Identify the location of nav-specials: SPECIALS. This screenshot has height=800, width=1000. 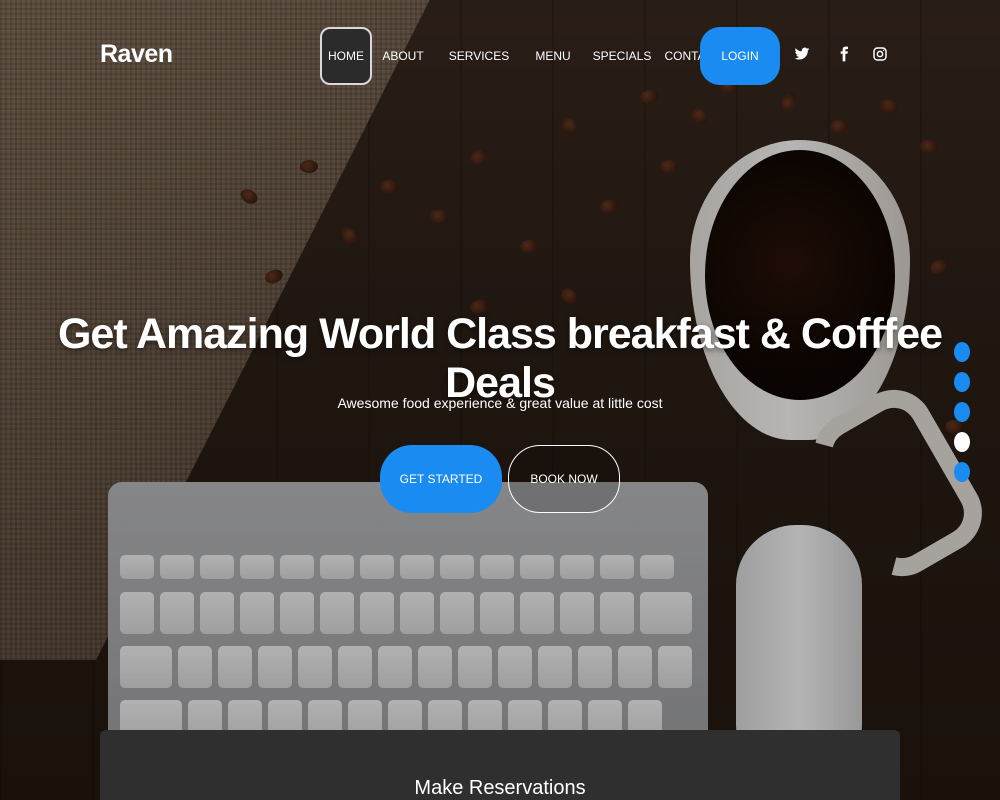
(622, 56).